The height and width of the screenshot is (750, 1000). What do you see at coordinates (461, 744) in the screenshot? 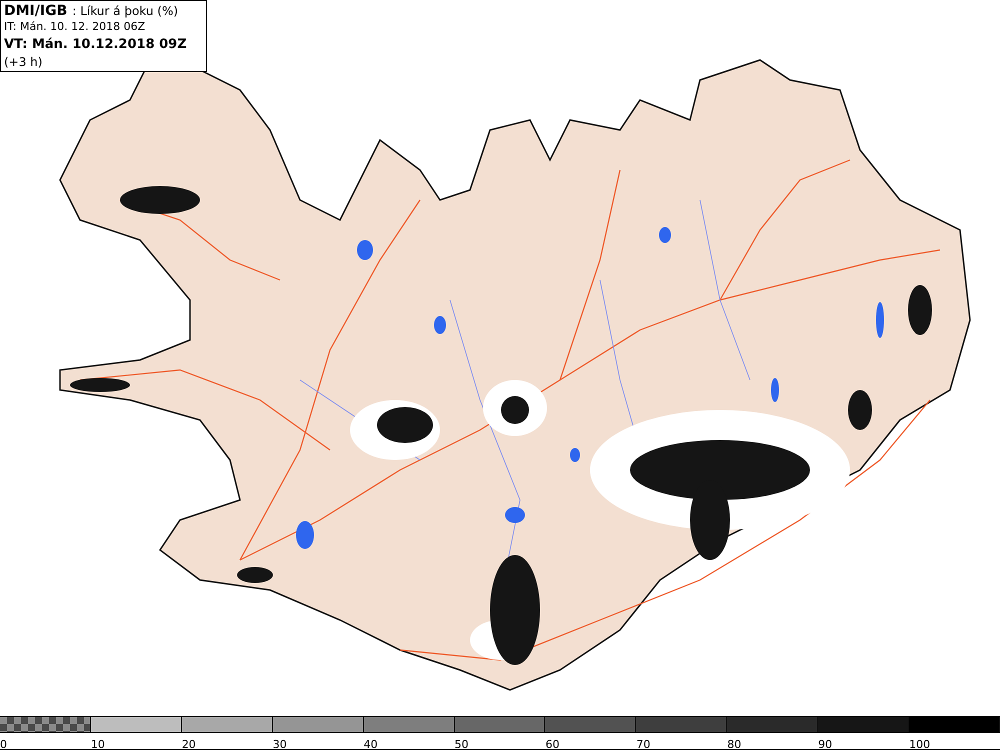
I see `legend-label: 50` at bounding box center [461, 744].